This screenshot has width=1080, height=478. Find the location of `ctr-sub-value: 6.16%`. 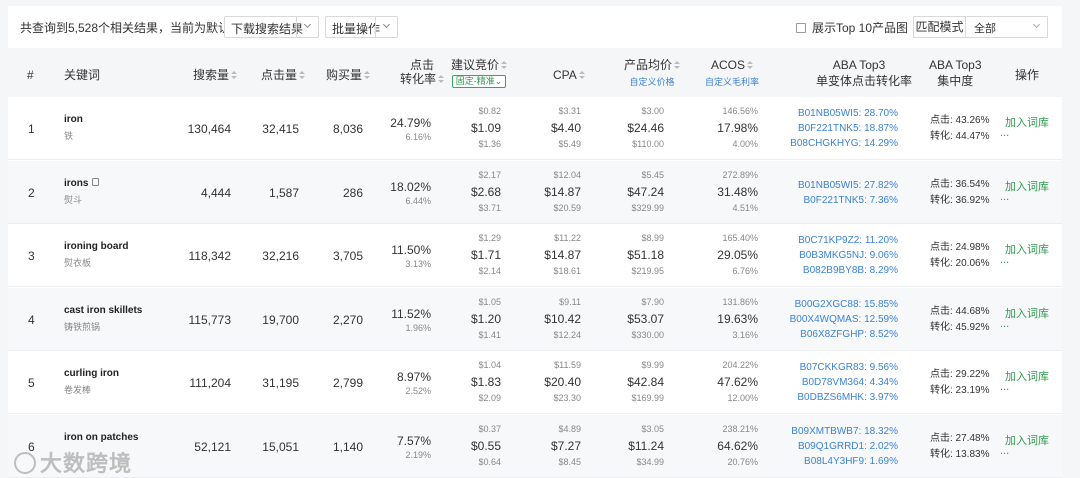

ctr-sub-value: 6.16% is located at coordinates (418, 137).